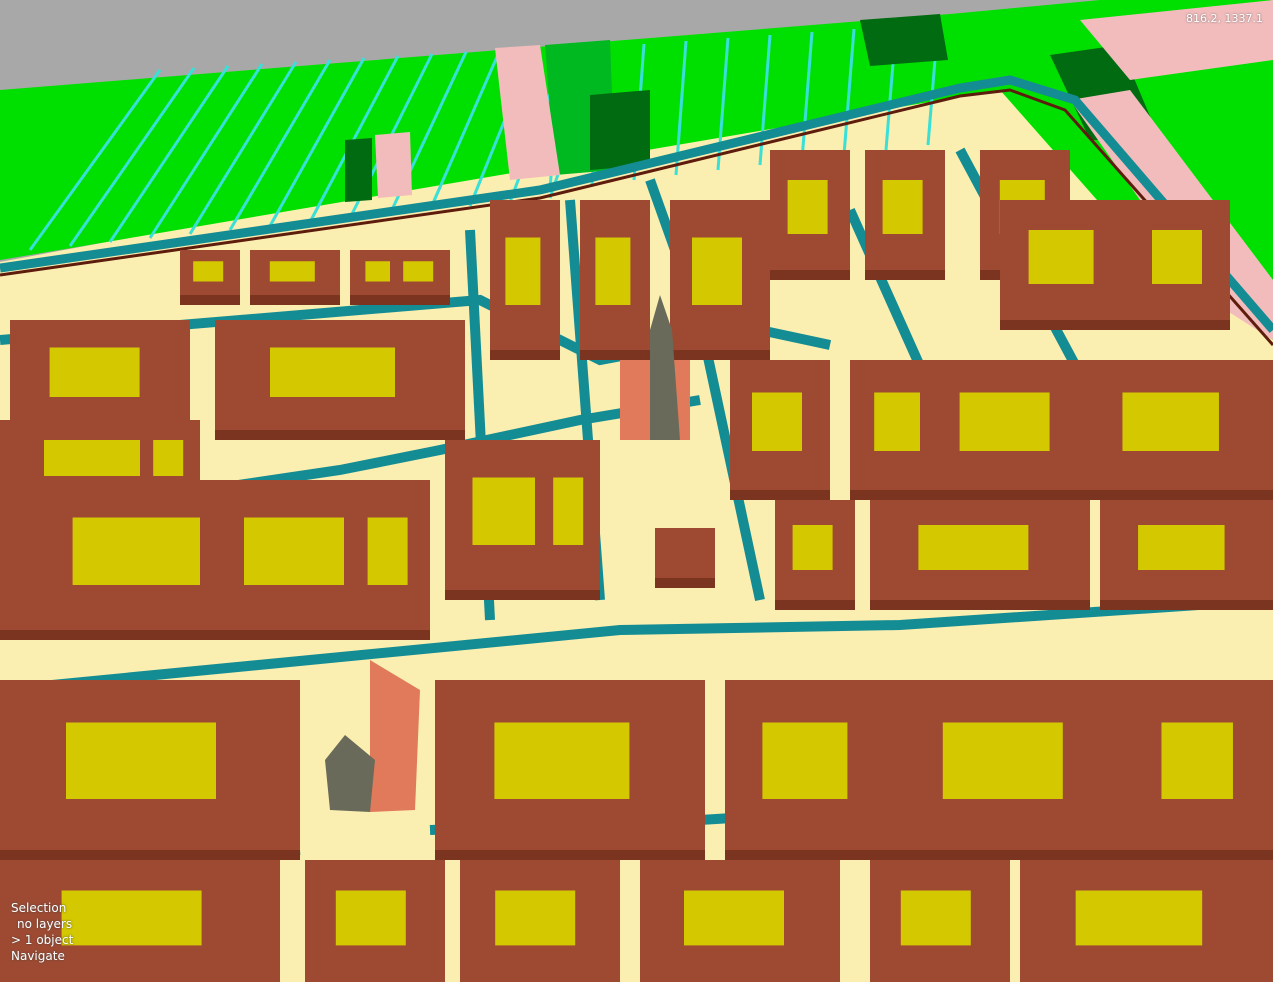 This screenshot has height=982, width=1273. Describe the element at coordinates (38, 956) in the screenshot. I see `status-mode: Navigate` at that location.